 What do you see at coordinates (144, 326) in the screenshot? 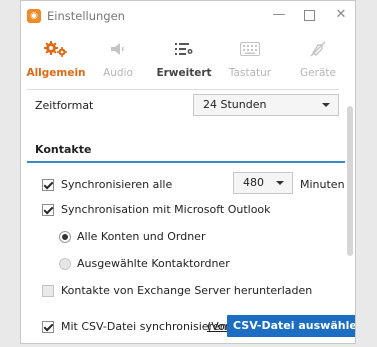
I see `csv-sync-label: Mit CSV-Datei synchronisieren` at bounding box center [144, 326].